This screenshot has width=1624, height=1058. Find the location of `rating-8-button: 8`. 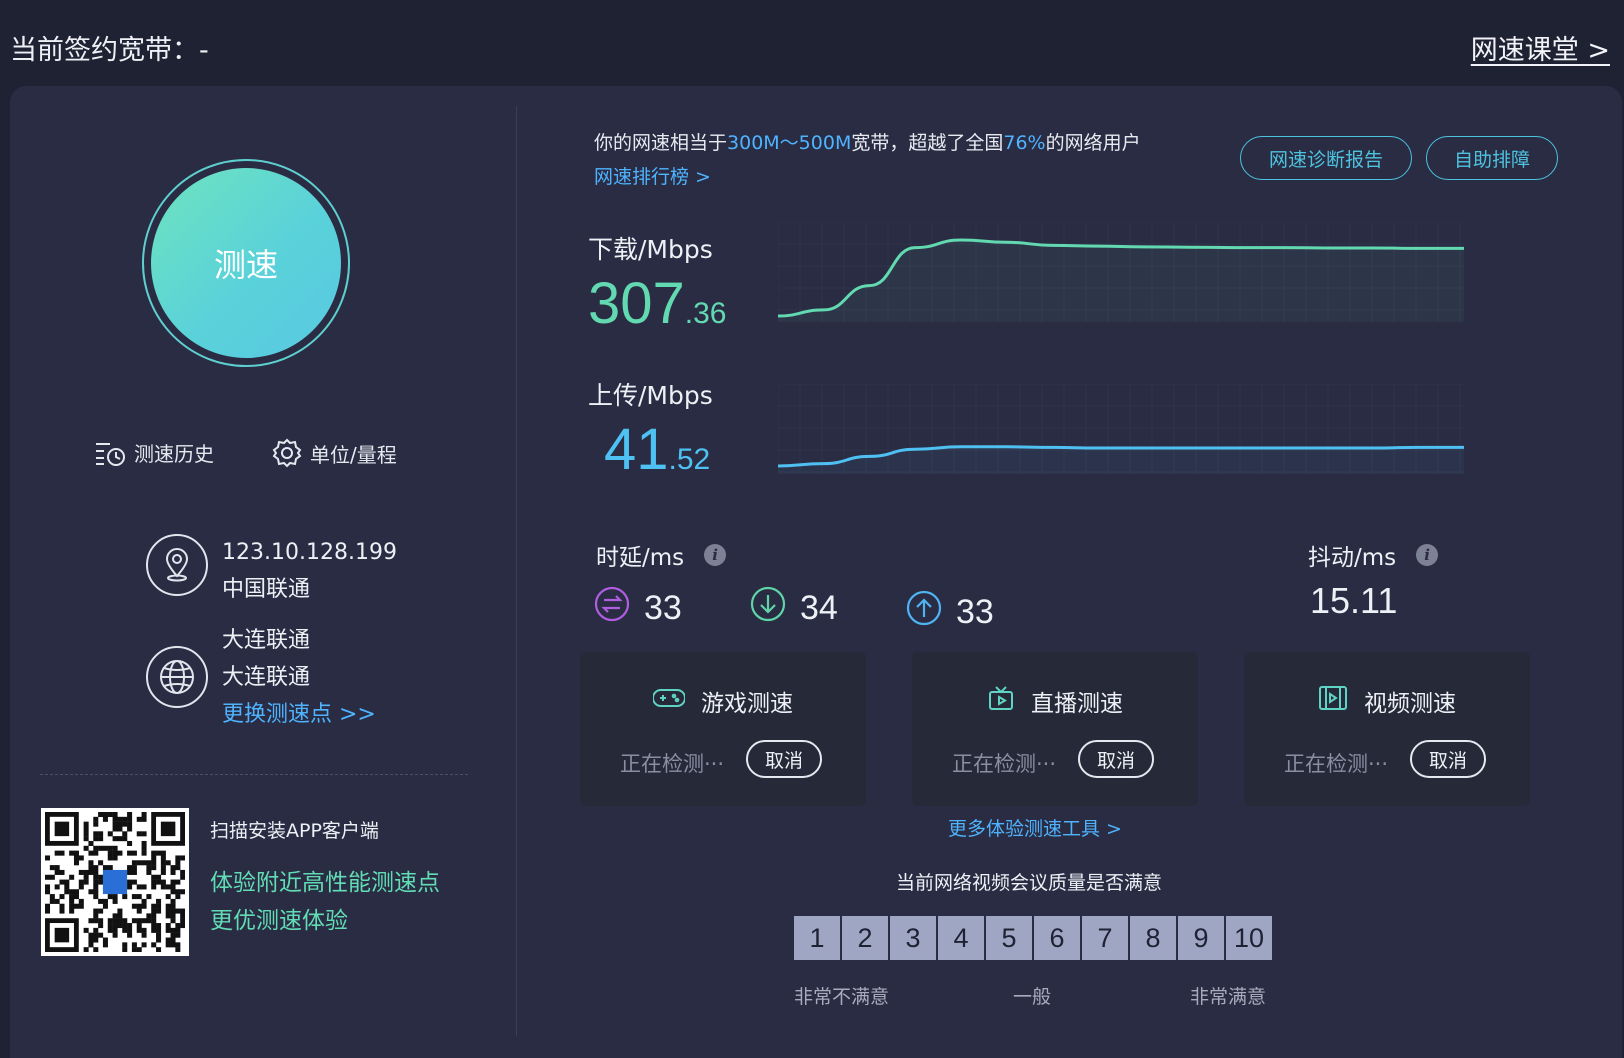

rating-8-button: 8 is located at coordinates (1153, 938).